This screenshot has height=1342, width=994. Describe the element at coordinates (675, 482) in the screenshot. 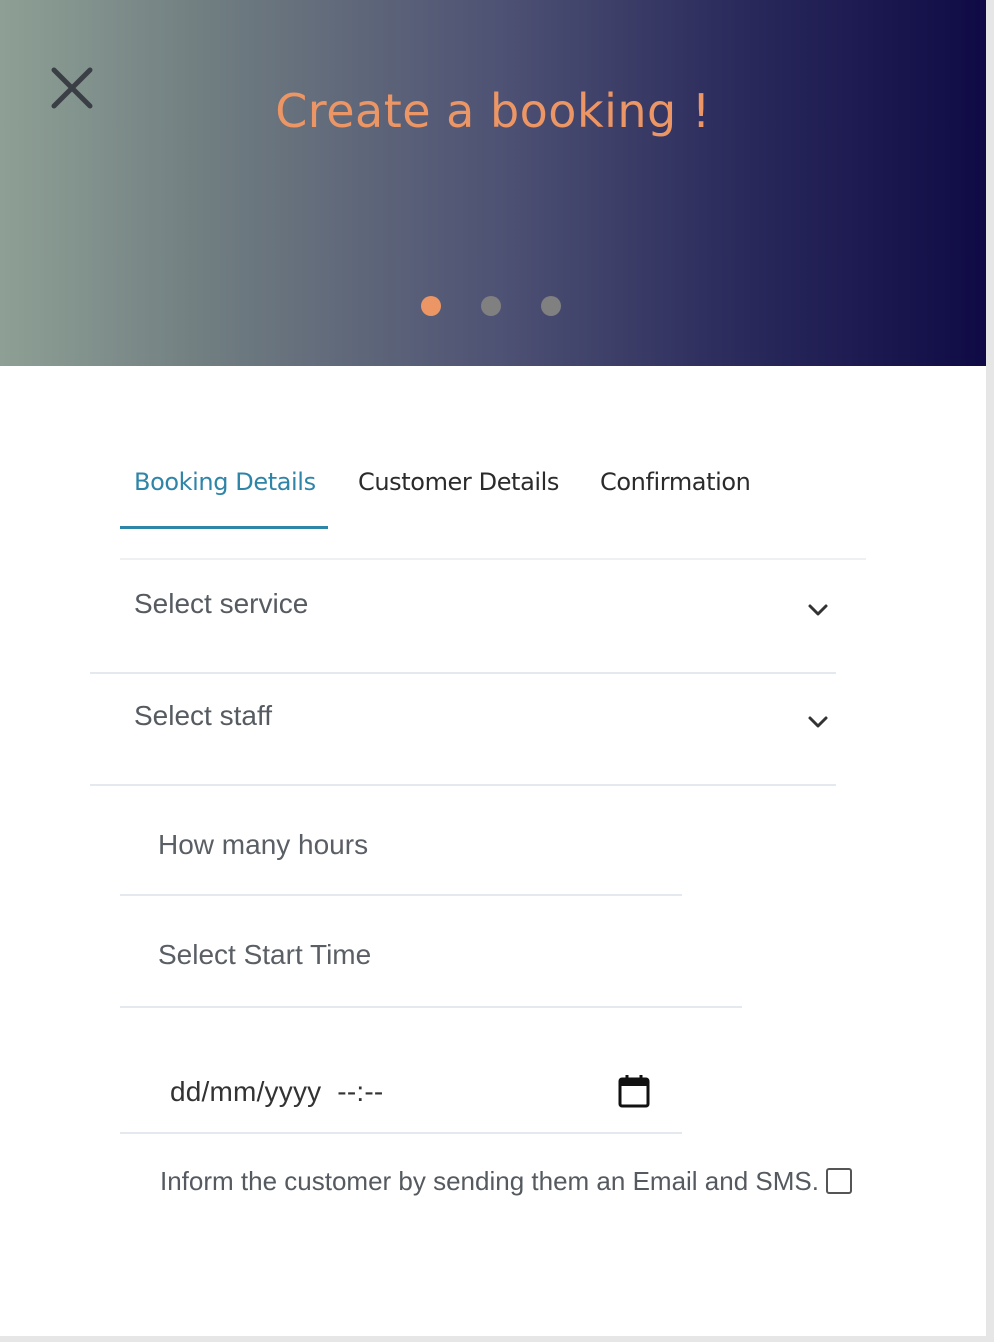

I see `tab-confirmation: Confirmation` at that location.